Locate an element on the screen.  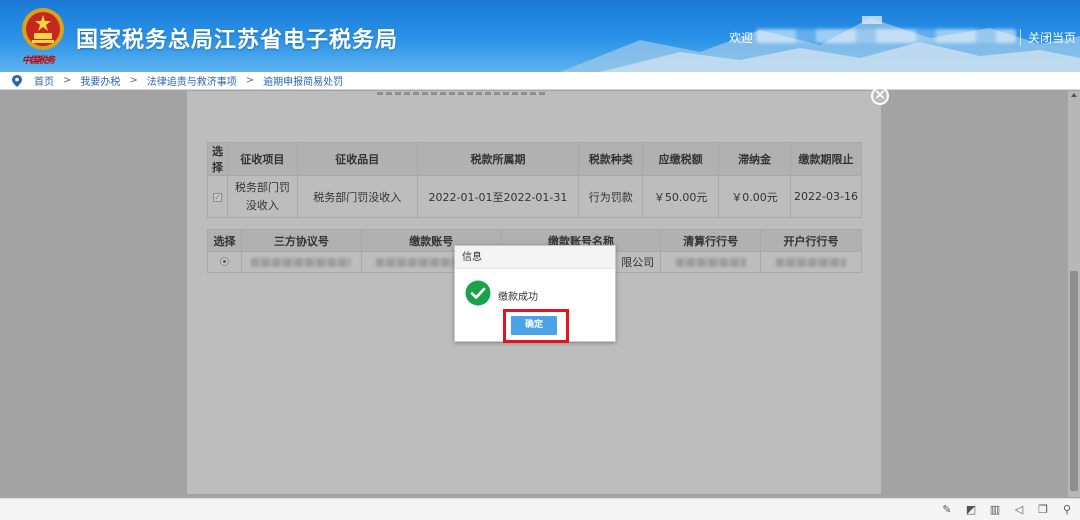
col-clearing-bank: 清算行行号 is located at coordinates (711, 240).